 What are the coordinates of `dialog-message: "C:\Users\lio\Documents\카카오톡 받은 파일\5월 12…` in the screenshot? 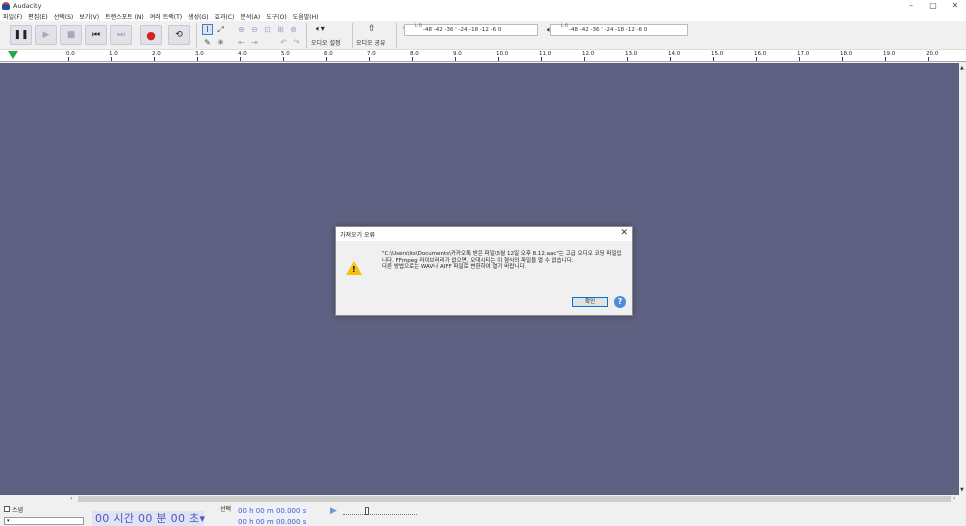 It's located at (502, 260).